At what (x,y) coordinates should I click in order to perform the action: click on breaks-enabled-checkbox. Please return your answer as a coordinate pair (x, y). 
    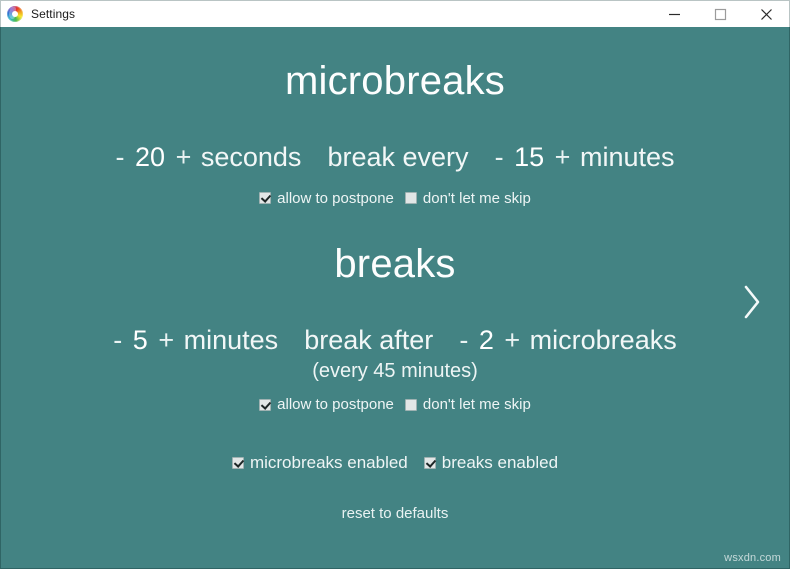
    Looking at the image, I should click on (429, 463).